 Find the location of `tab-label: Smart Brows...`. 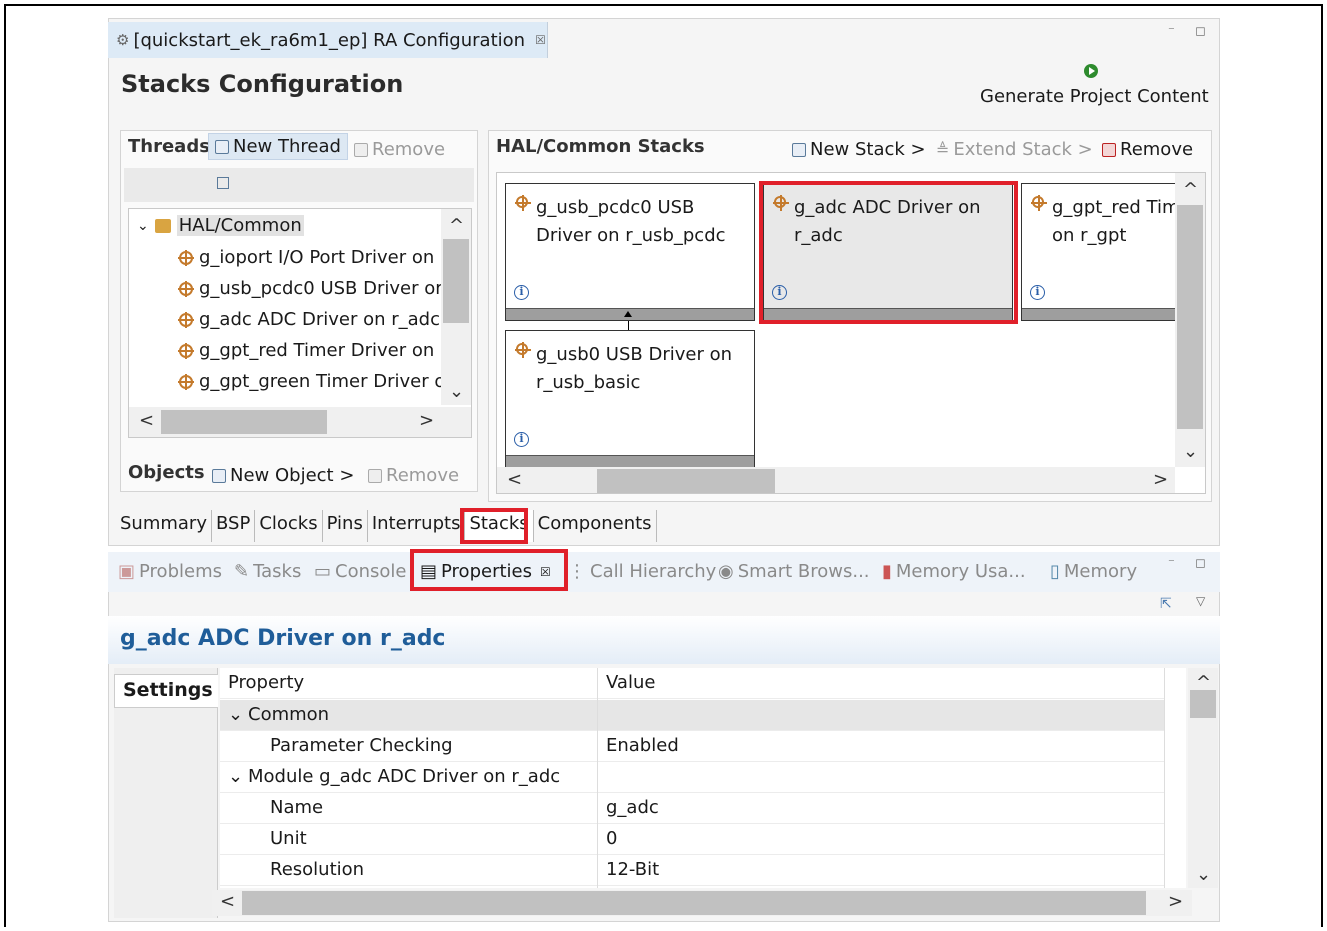

tab-label: Smart Brows... is located at coordinates (803, 571).